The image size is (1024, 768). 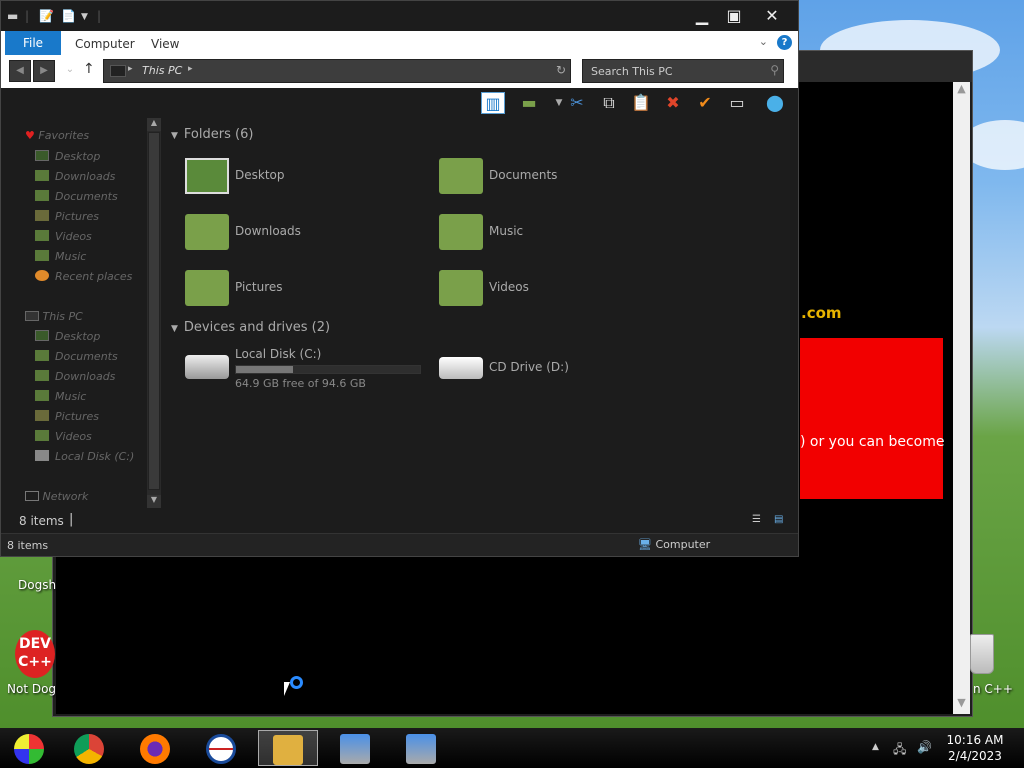 I want to click on desktop-icon-not-dog: Not Dog, so click(x=31, y=689).